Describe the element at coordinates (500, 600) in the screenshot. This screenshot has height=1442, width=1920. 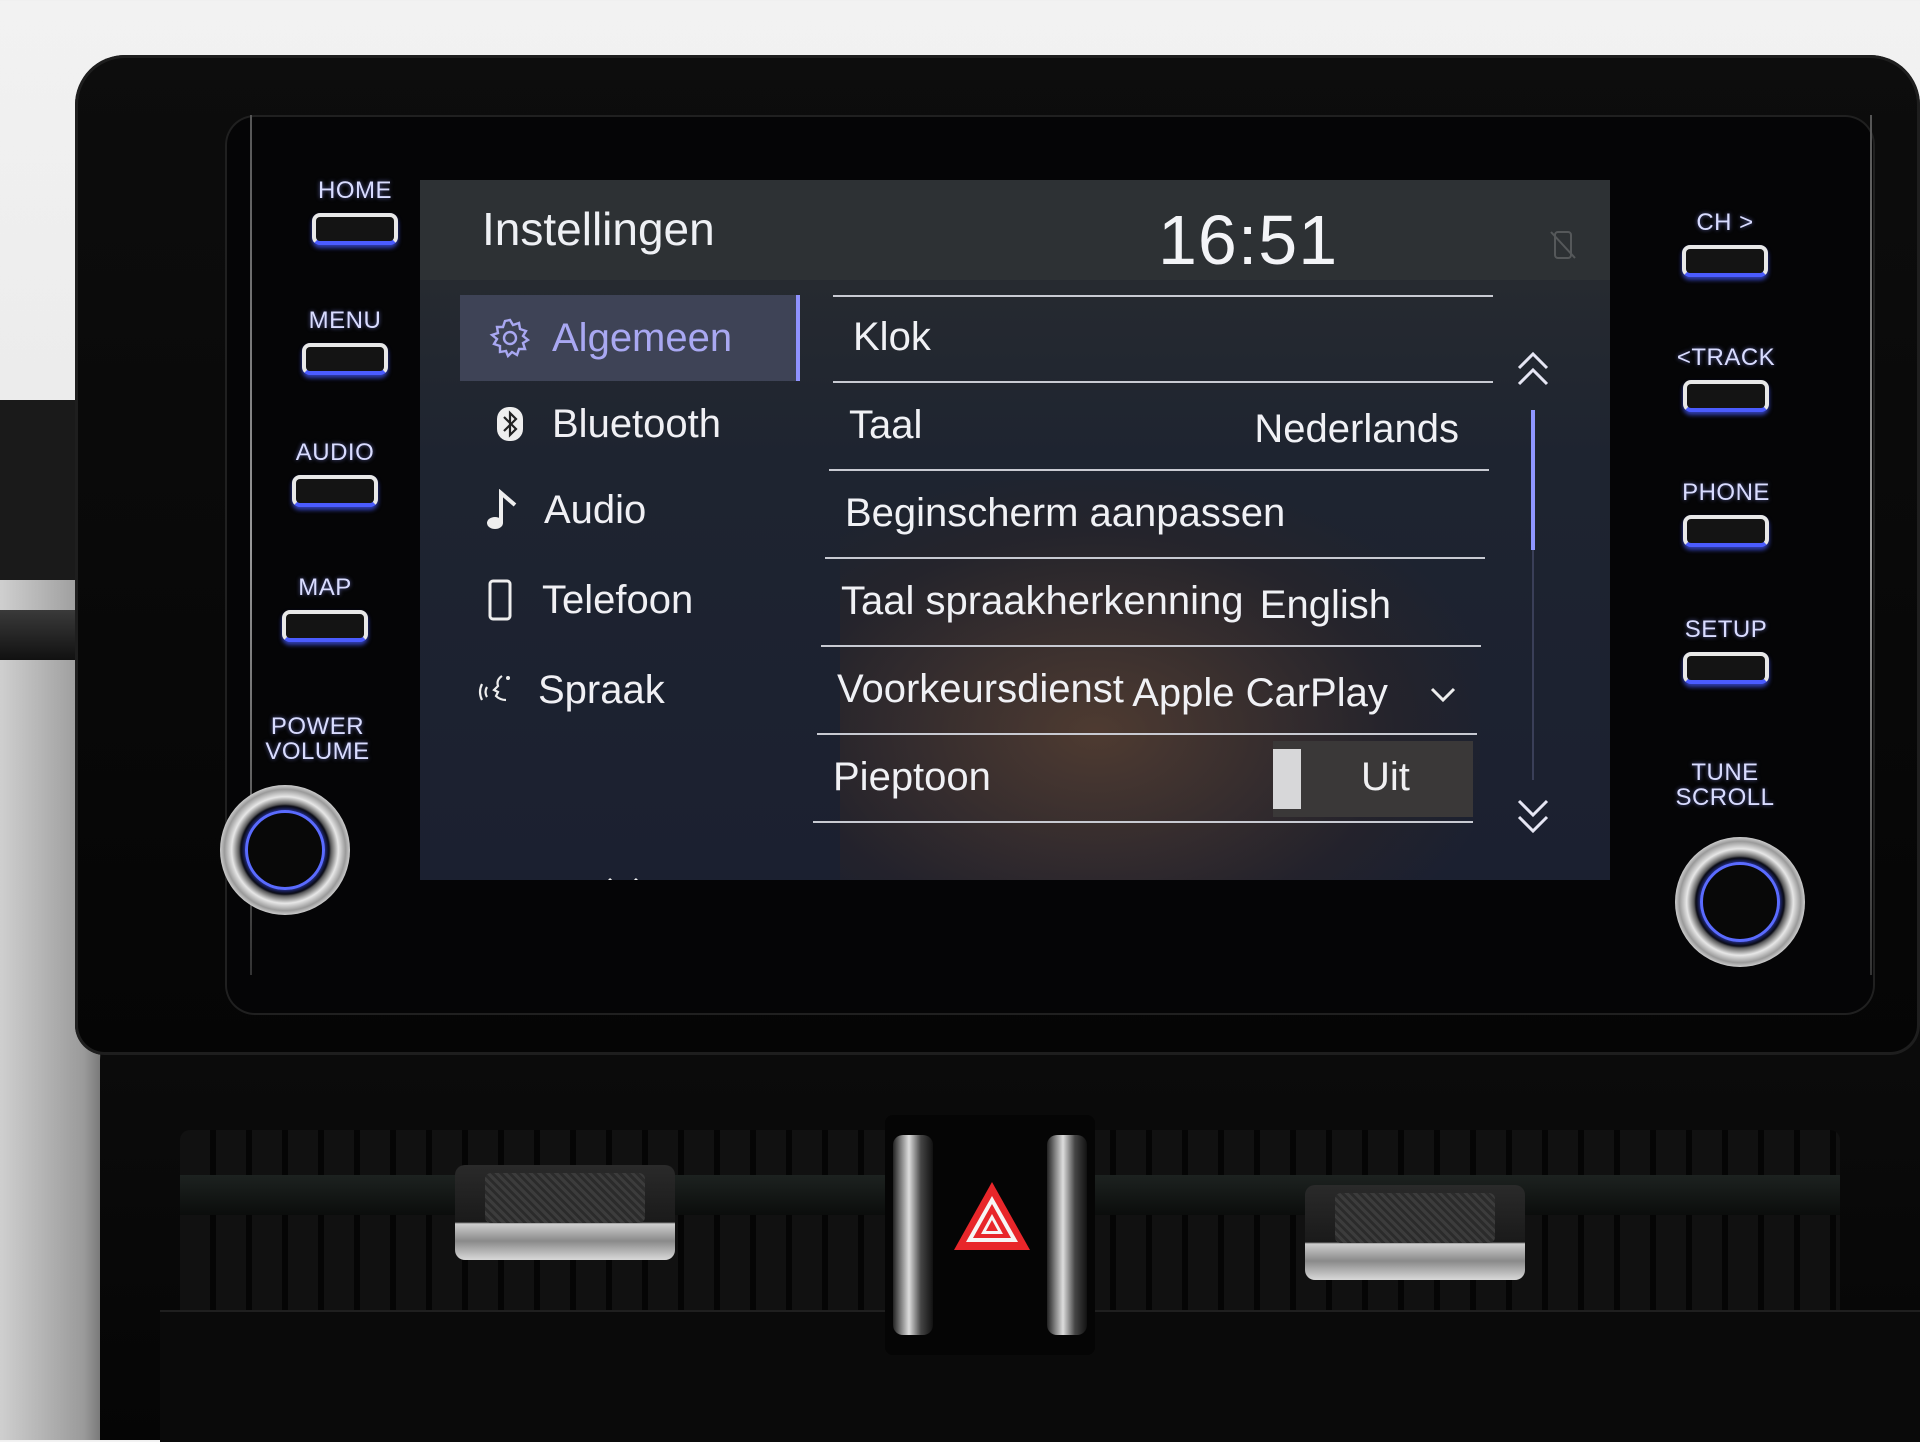
I see `phone-icon` at that location.